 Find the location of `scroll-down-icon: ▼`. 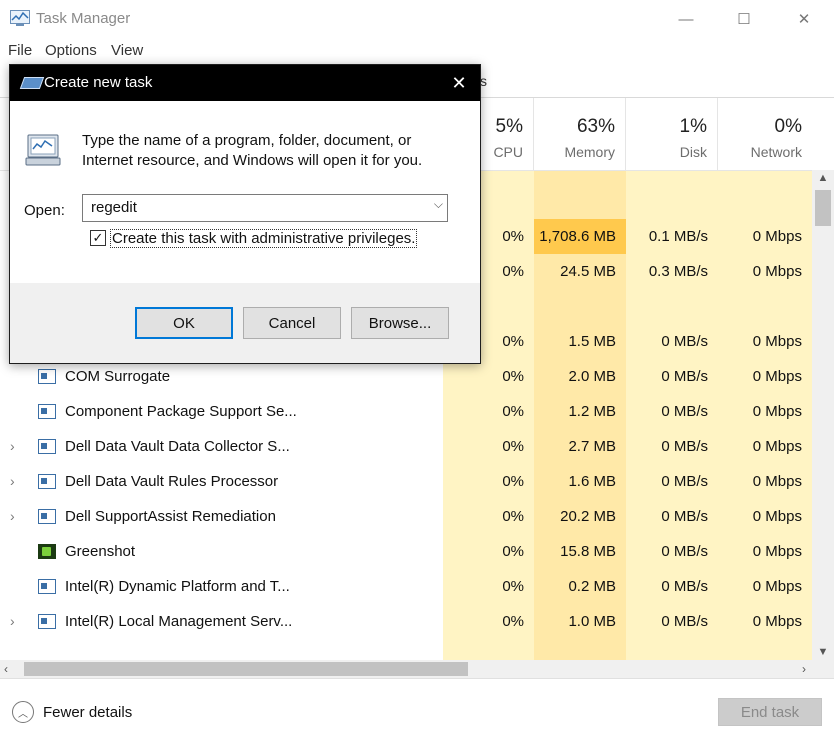

scroll-down-icon: ▼ is located at coordinates (823, 652).